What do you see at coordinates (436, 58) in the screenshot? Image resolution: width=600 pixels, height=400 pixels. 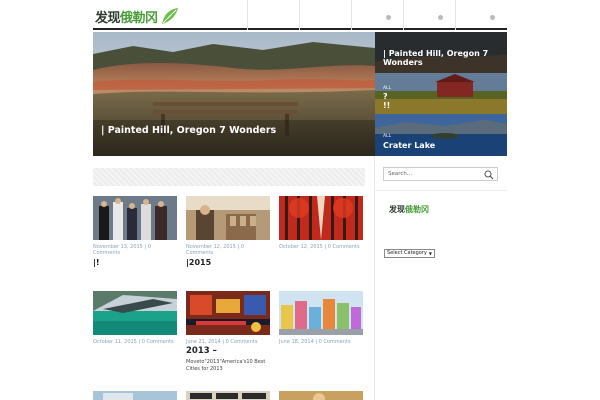 I see `slide-title: | Painted Hill, Oregon 7 Wonders` at bounding box center [436, 58].